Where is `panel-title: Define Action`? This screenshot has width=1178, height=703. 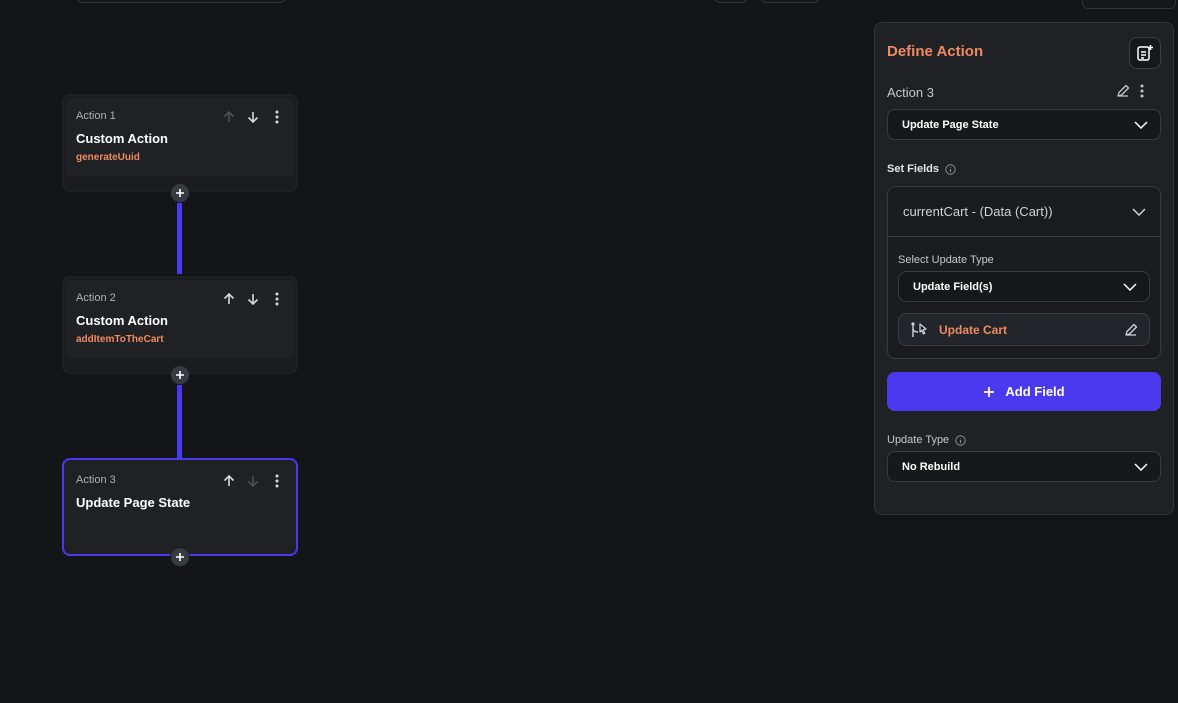 panel-title: Define Action is located at coordinates (935, 51).